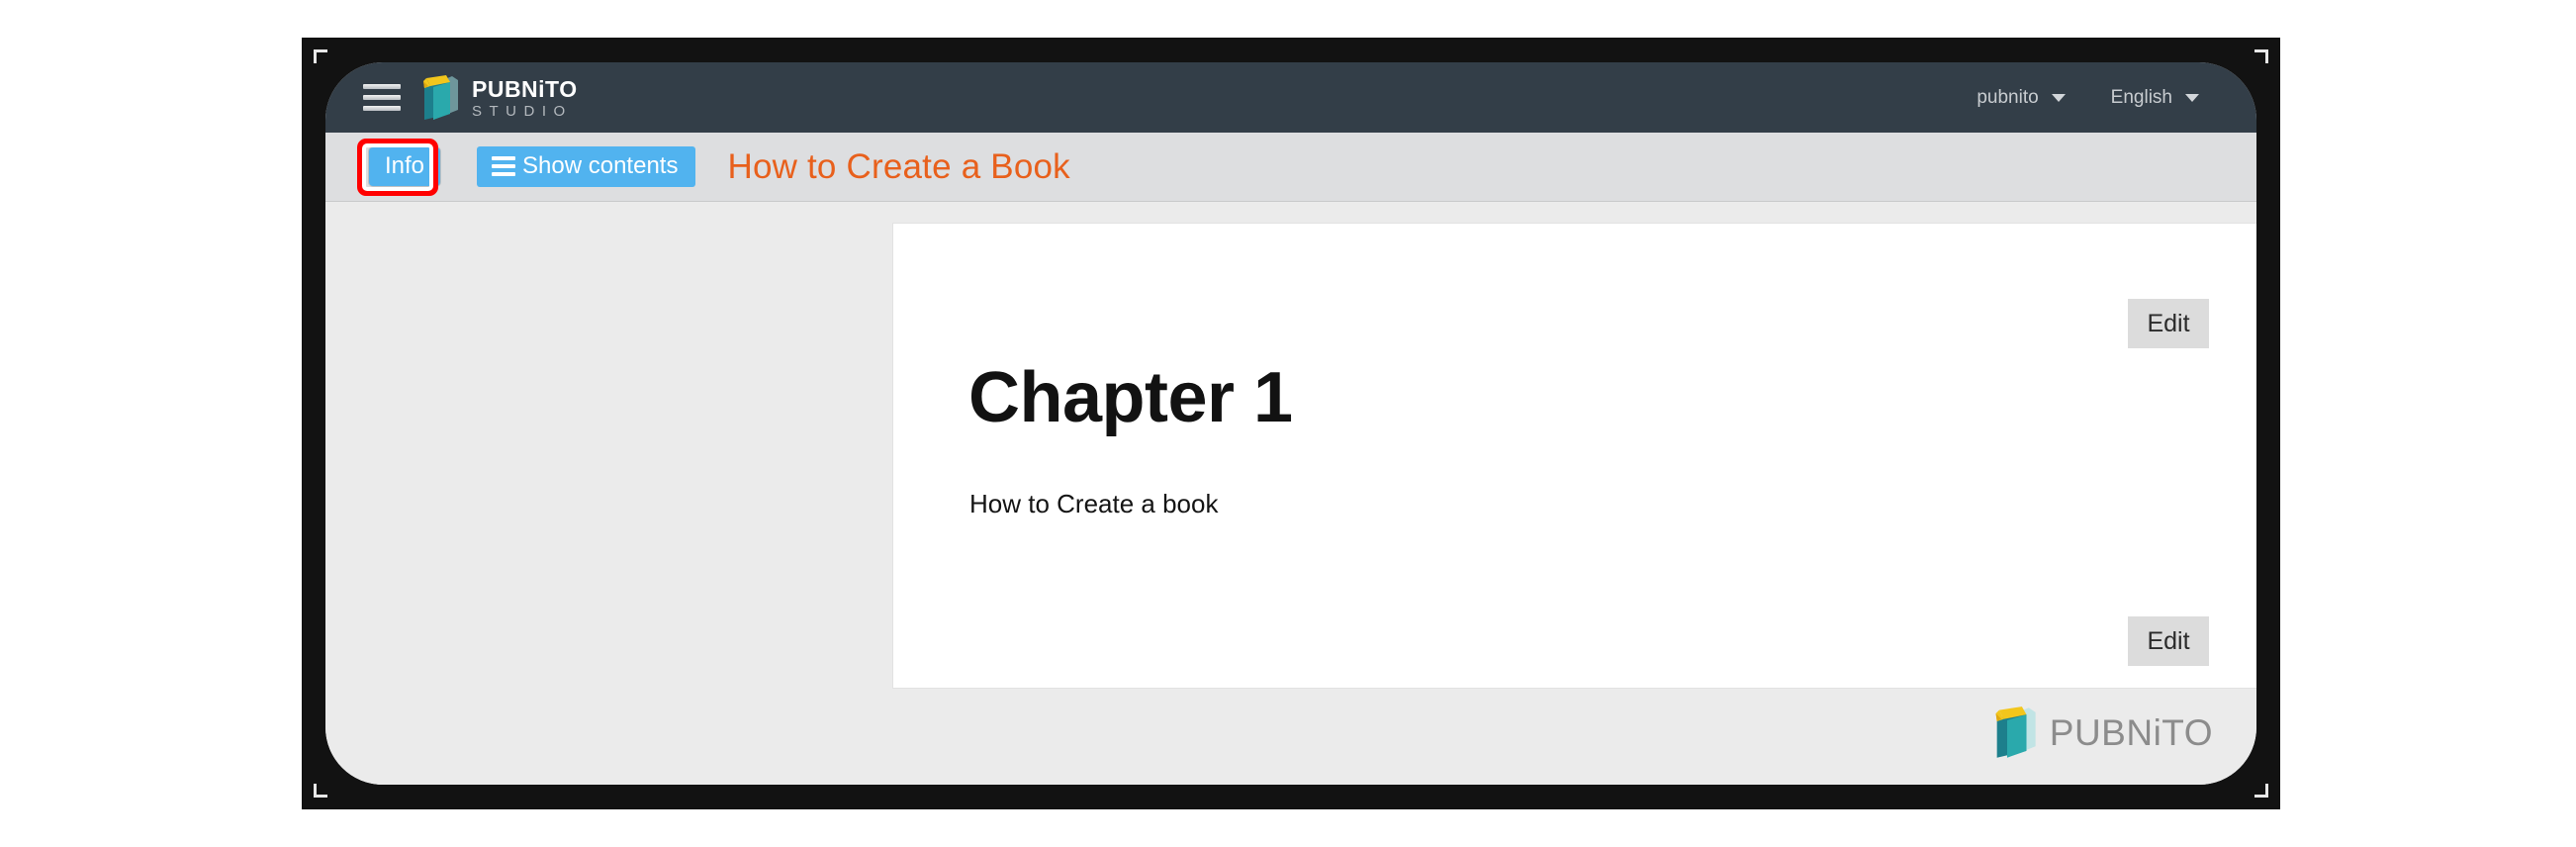 This screenshot has width=2576, height=847. Describe the element at coordinates (600, 165) in the screenshot. I see `show-contents-label: Show contents` at that location.